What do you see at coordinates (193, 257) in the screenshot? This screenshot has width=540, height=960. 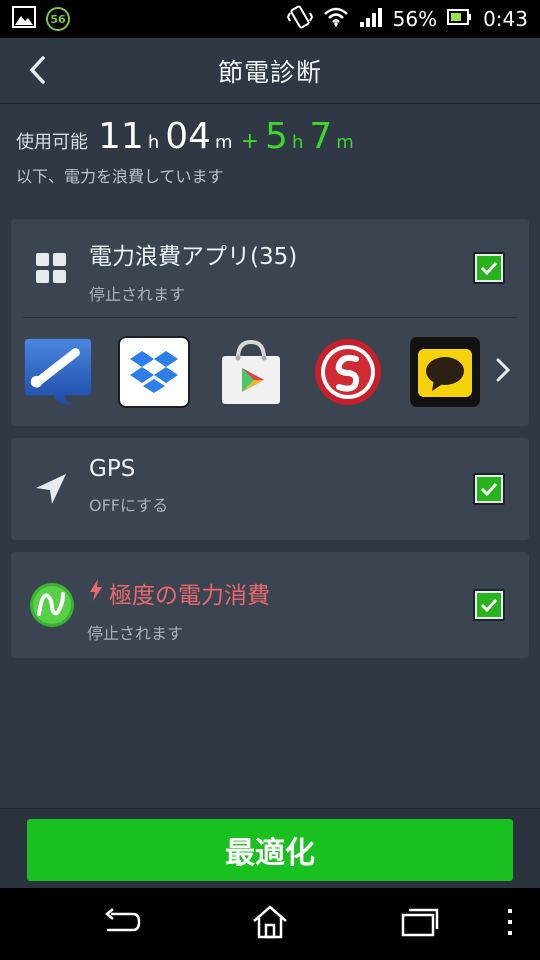 I see `apps-card-title: 電力浪費アプリ(35)` at bounding box center [193, 257].